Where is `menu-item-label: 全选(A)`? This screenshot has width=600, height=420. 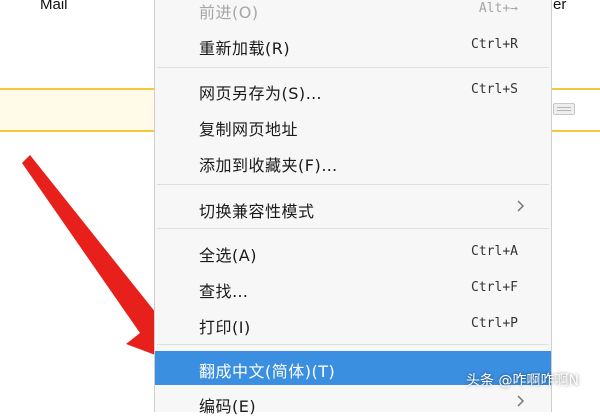
menu-item-label: 全选(A) is located at coordinates (228, 255).